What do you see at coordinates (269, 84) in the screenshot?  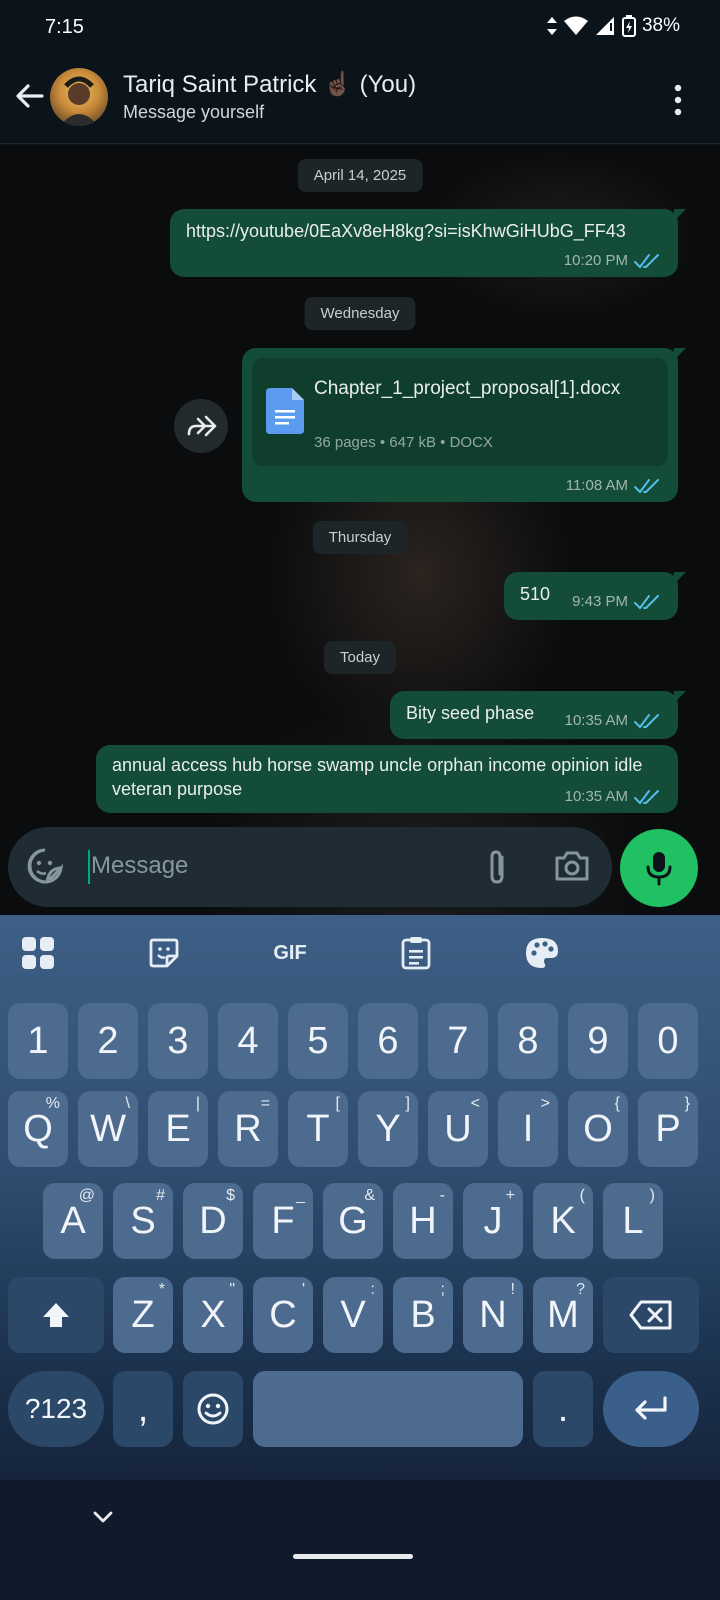 I see `contact-name: Tariq Saint Patrick ☝🏿 (You)` at bounding box center [269, 84].